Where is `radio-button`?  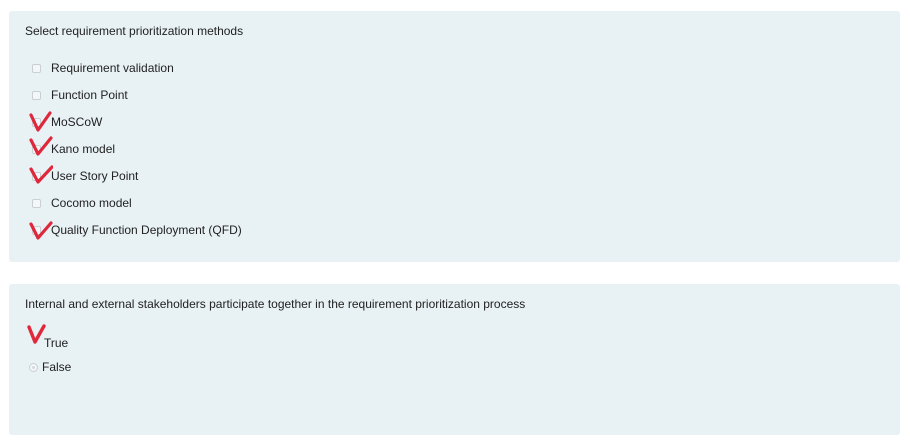
radio-button is located at coordinates (33, 367).